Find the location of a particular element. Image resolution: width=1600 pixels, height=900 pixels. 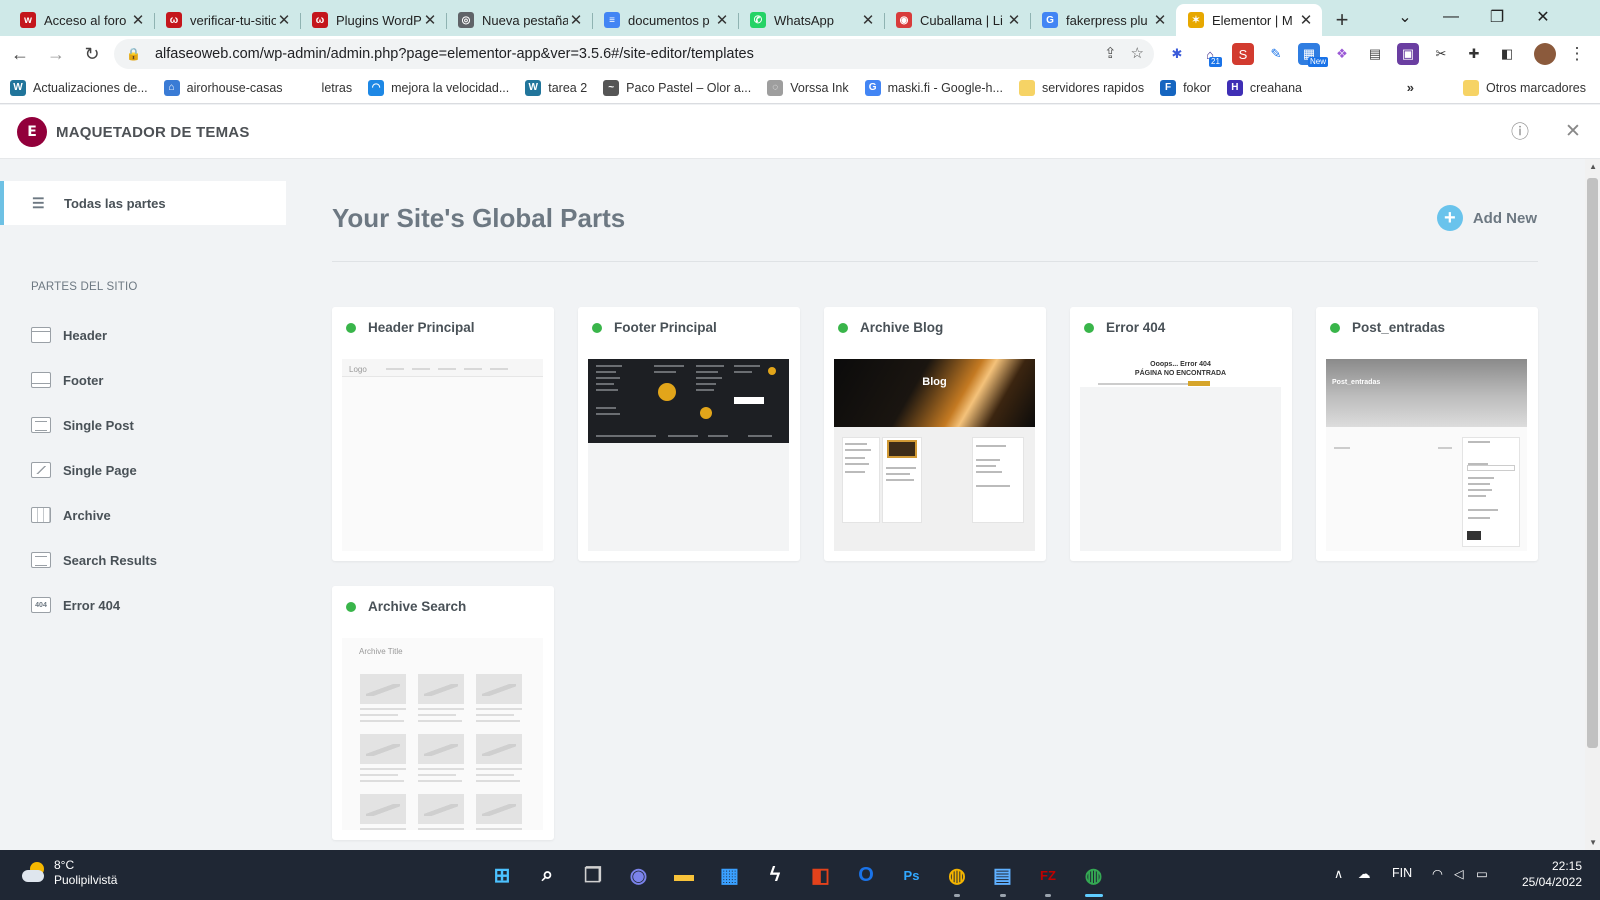

task-view-icon: ❐ is located at coordinates (593, 875).